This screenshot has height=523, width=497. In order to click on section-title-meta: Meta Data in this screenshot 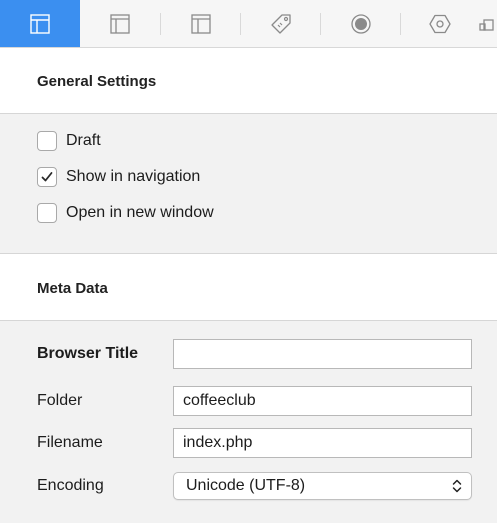, I will do `click(72, 288)`.